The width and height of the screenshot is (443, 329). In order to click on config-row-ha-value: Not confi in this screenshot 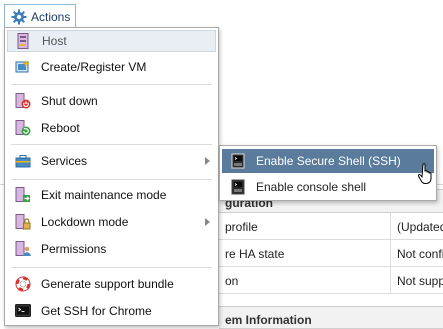, I will do `click(420, 254)`.